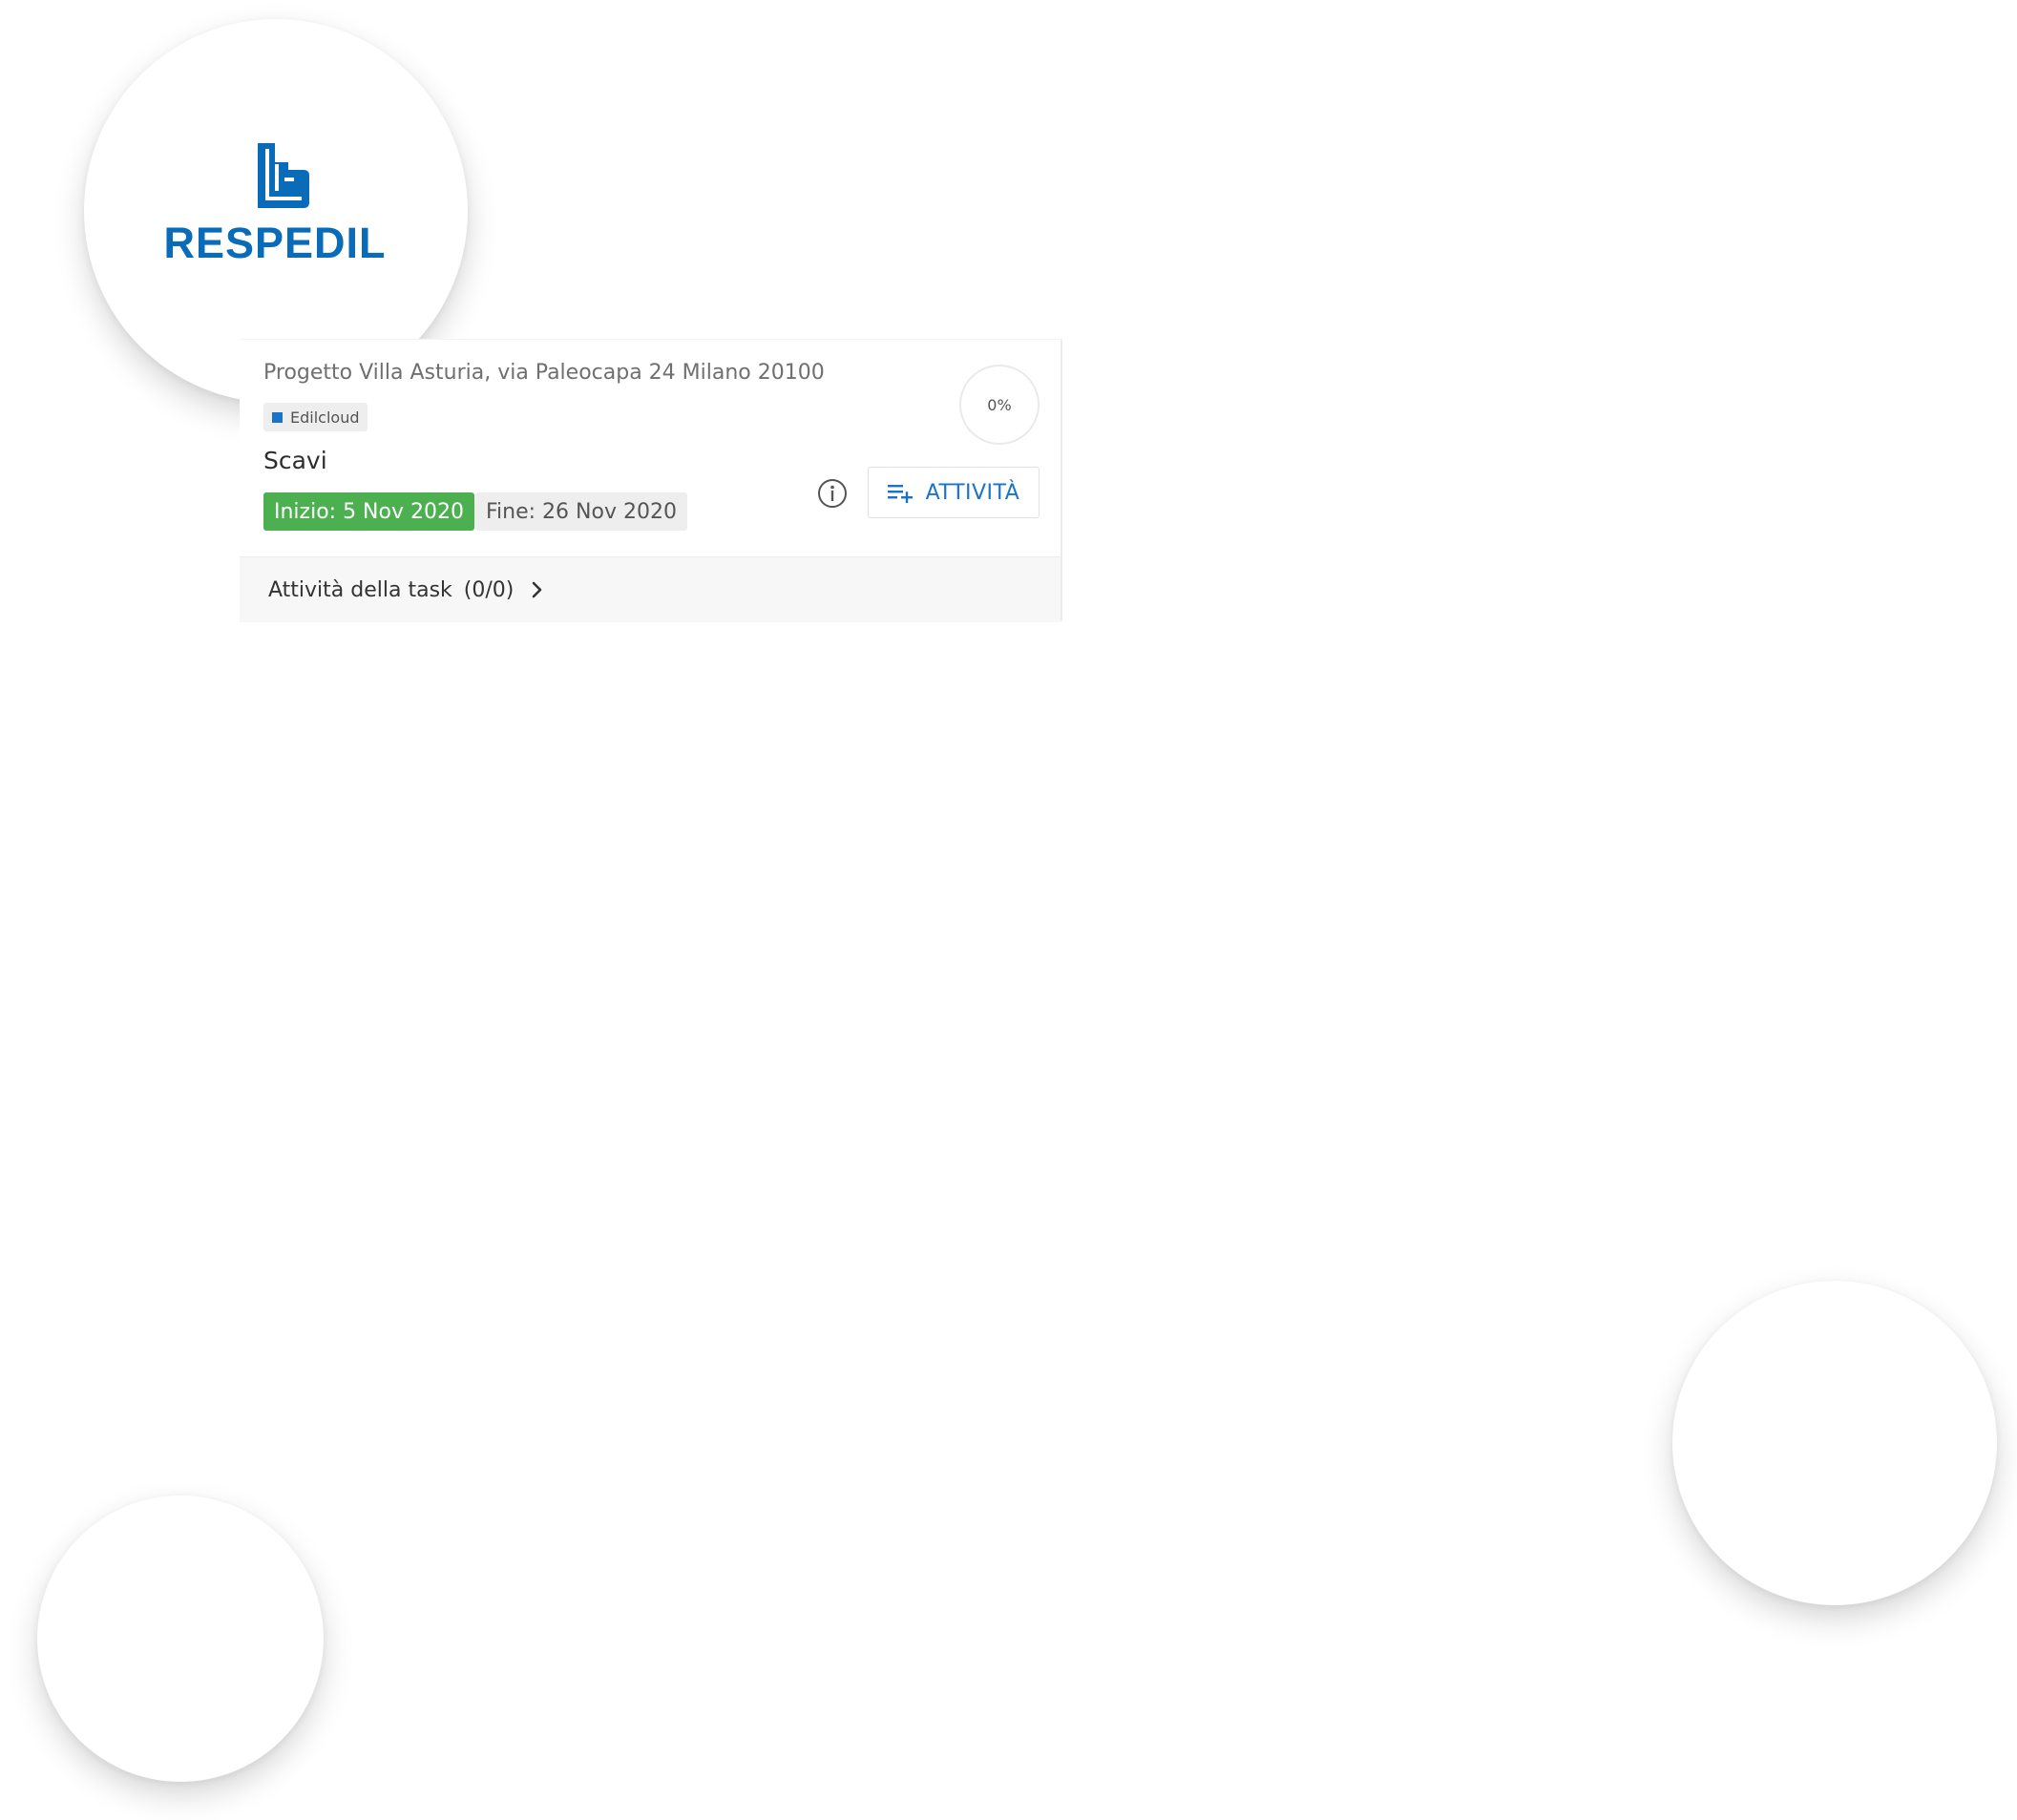  Describe the element at coordinates (325, 417) in the screenshot. I see `company-tag-label: Edilcloud` at that location.